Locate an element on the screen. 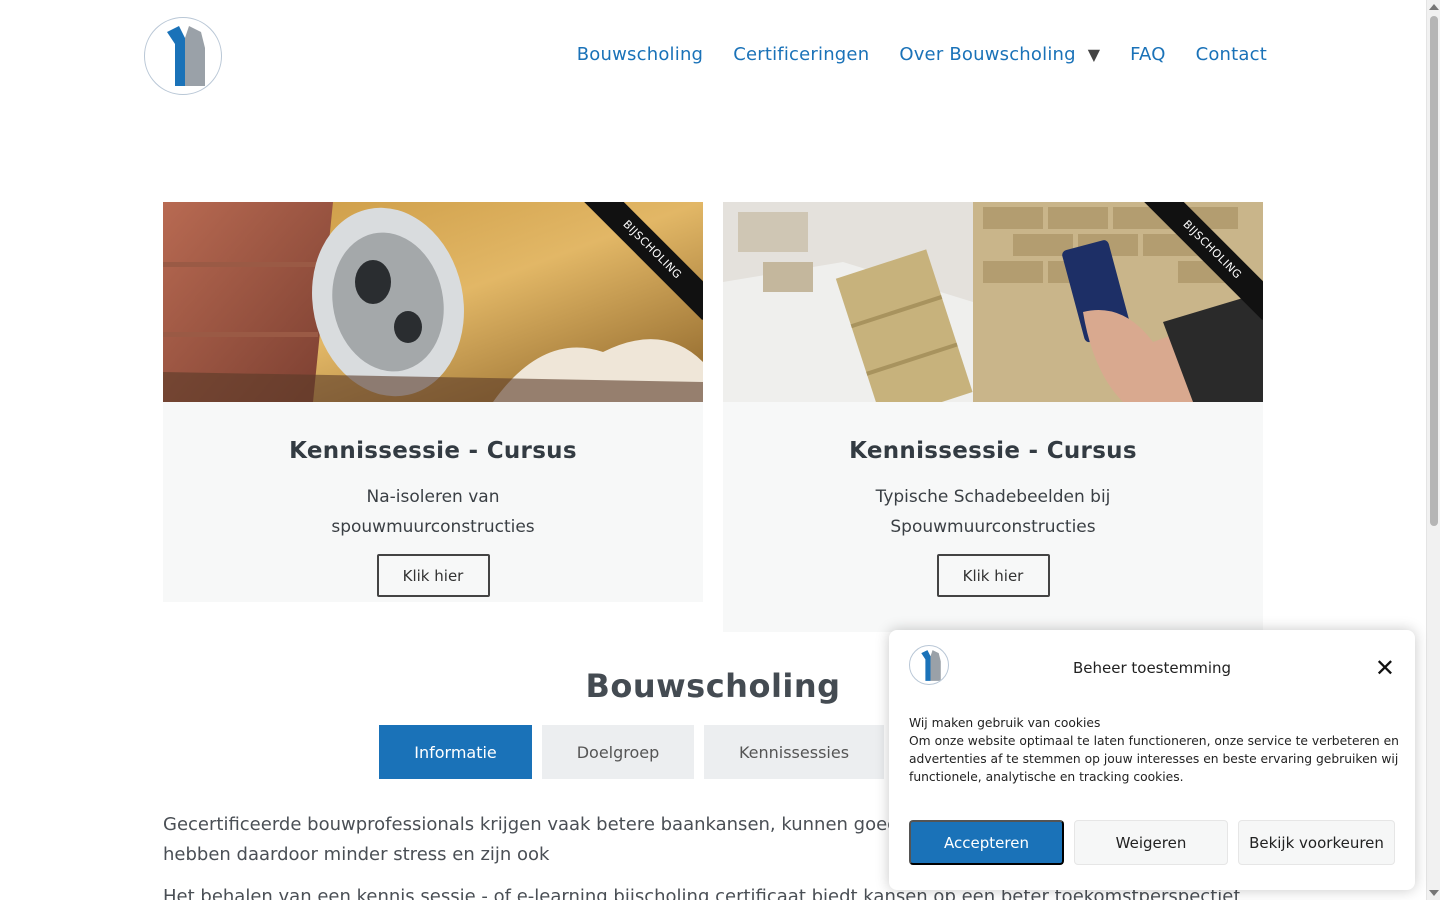 This screenshot has height=900, width=1440. accept-button: Accepteren is located at coordinates (986, 842).